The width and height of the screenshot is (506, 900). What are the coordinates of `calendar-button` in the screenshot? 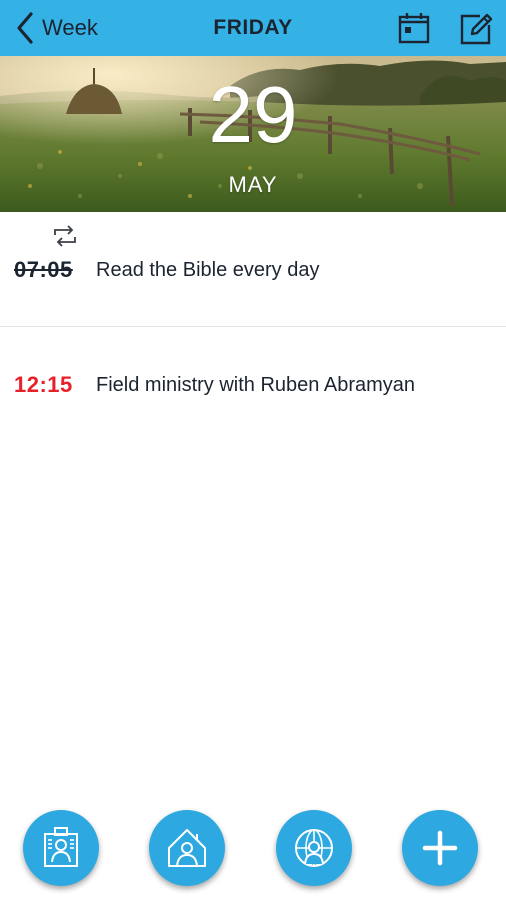 It's located at (414, 28).